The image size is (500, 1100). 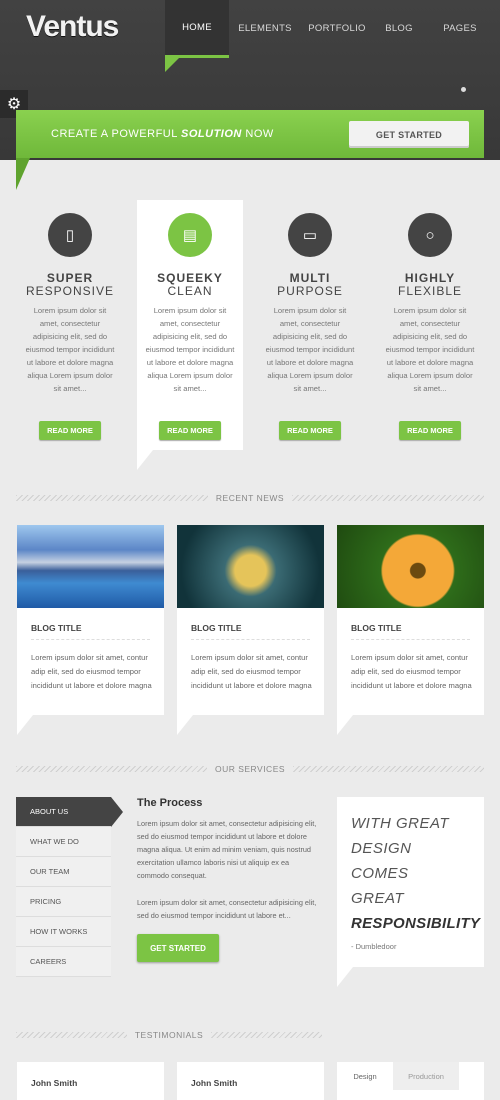 What do you see at coordinates (72, 27) in the screenshot?
I see `site-logo: Ventus` at bounding box center [72, 27].